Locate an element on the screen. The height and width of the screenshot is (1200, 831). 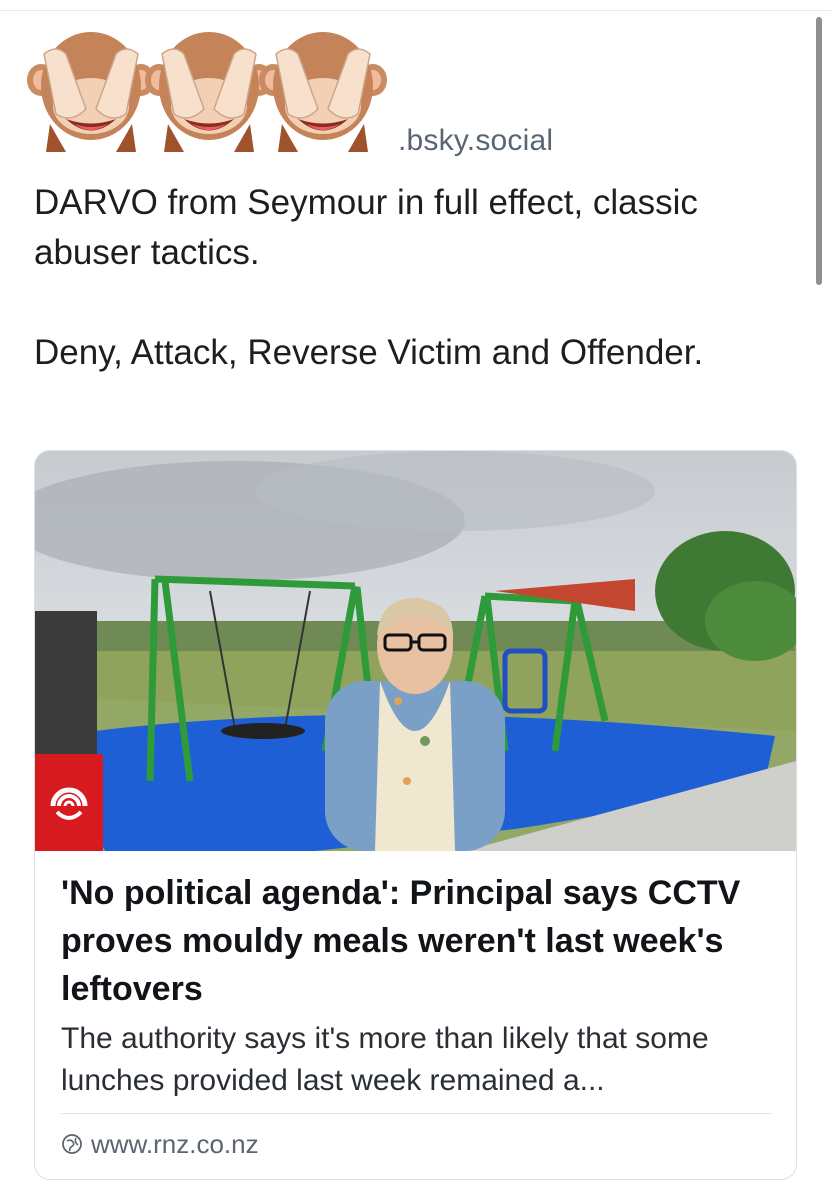
author-handle: .bsky.social is located at coordinates (475, 141).